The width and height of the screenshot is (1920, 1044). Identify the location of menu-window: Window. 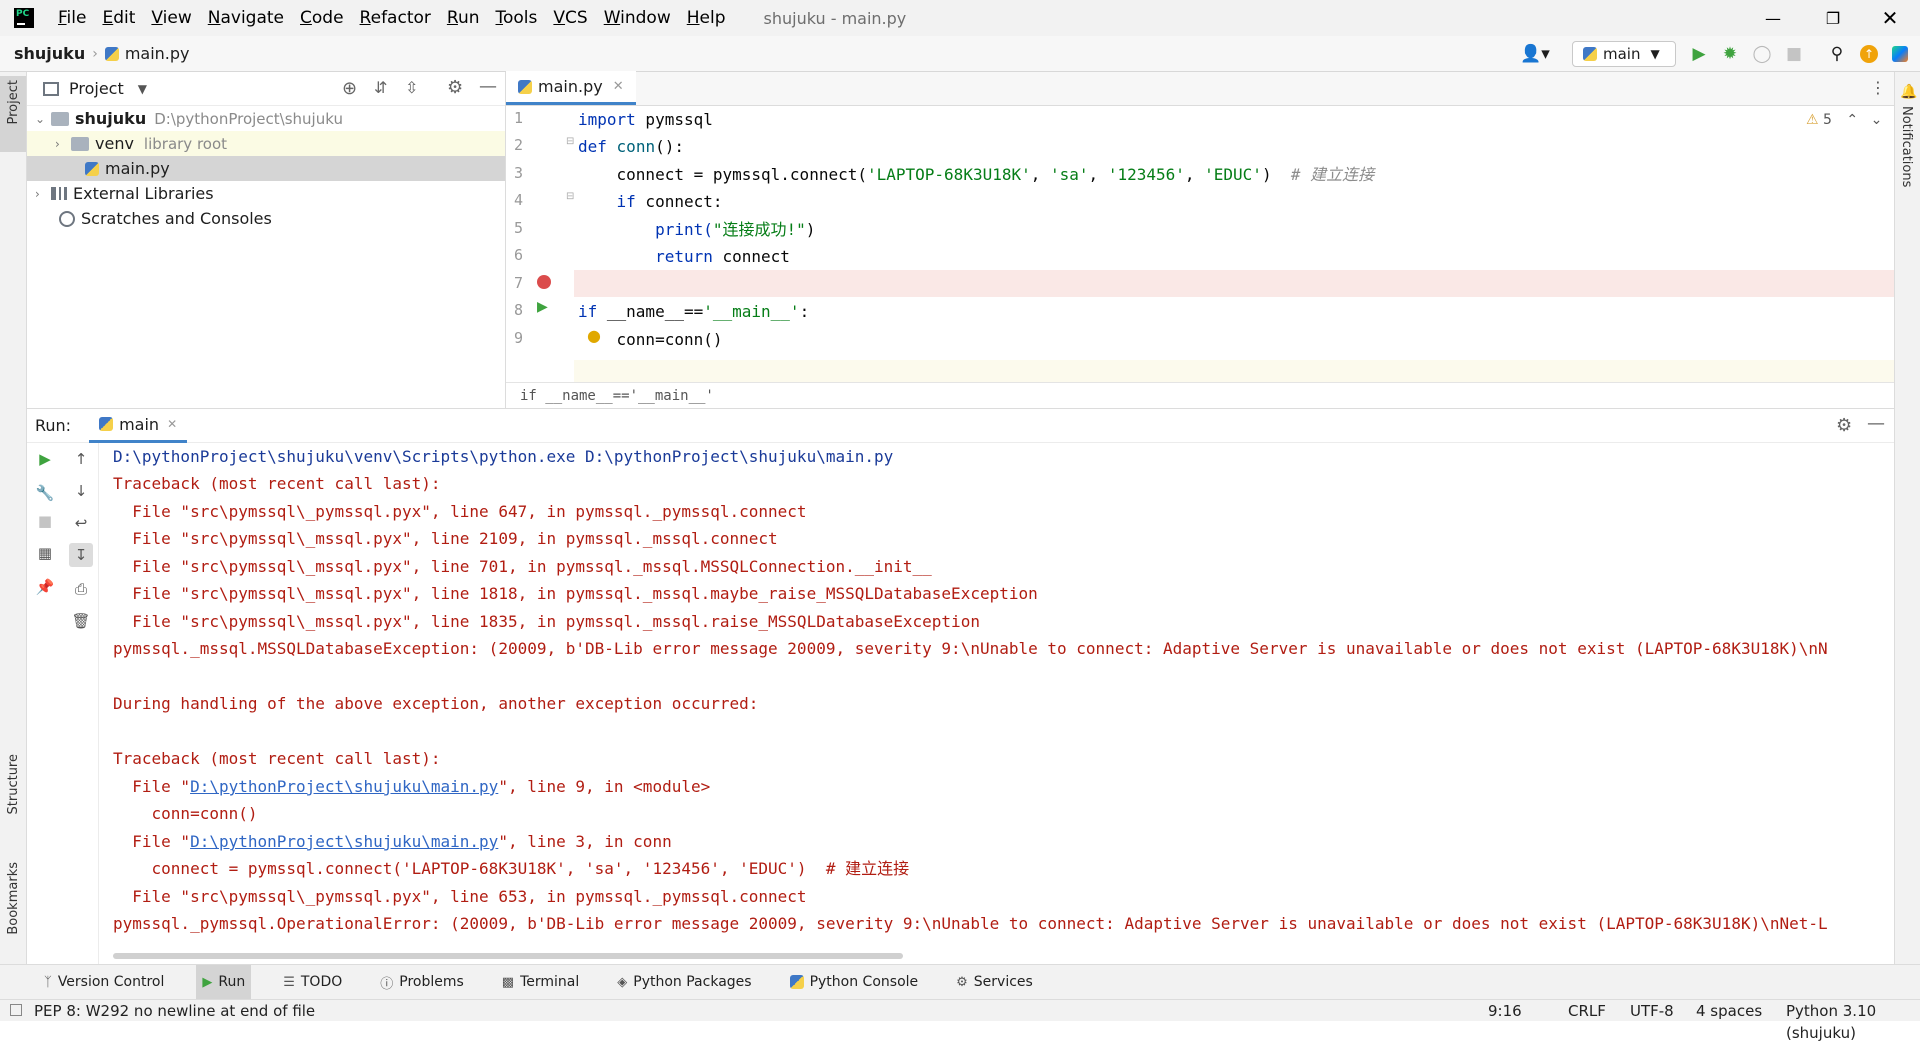
(637, 18).